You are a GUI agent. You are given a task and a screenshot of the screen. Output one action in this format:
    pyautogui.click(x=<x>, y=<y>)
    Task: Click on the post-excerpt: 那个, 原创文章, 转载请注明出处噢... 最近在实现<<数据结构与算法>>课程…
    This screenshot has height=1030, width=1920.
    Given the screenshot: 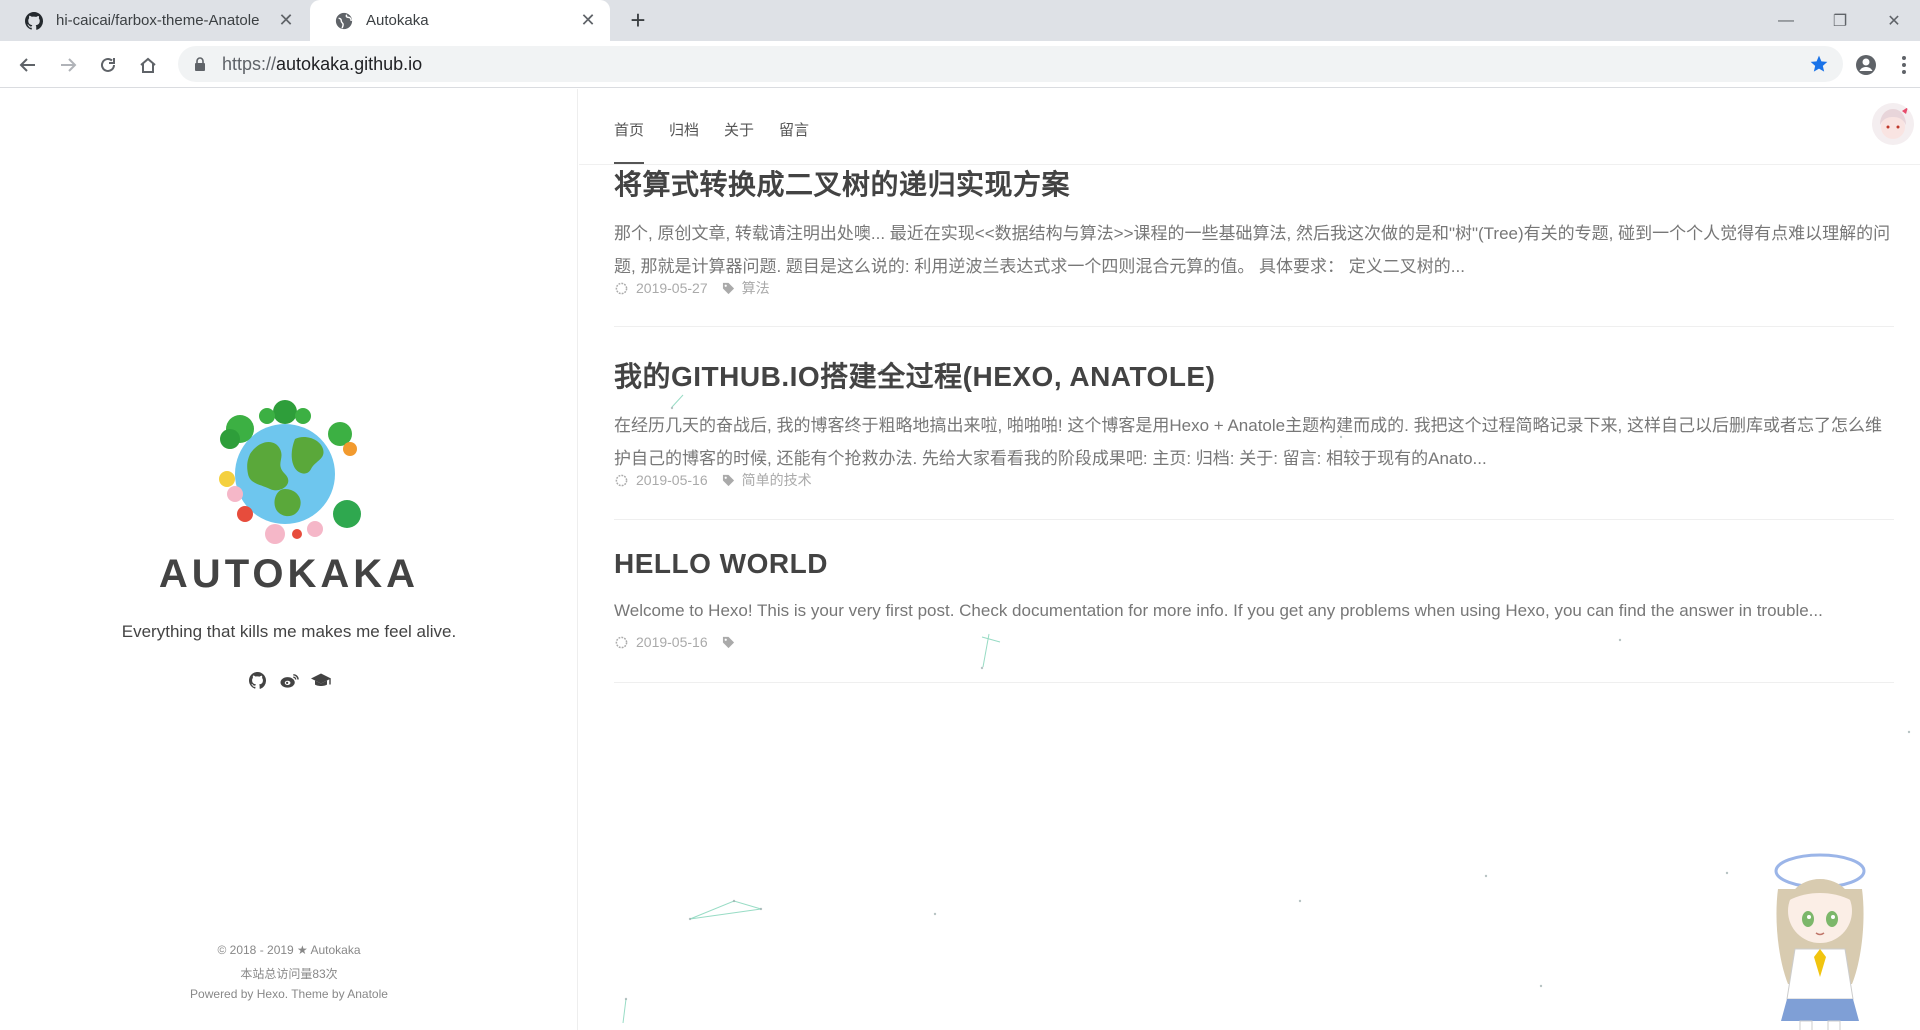 What is the action you would take?
    pyautogui.click(x=1252, y=250)
    